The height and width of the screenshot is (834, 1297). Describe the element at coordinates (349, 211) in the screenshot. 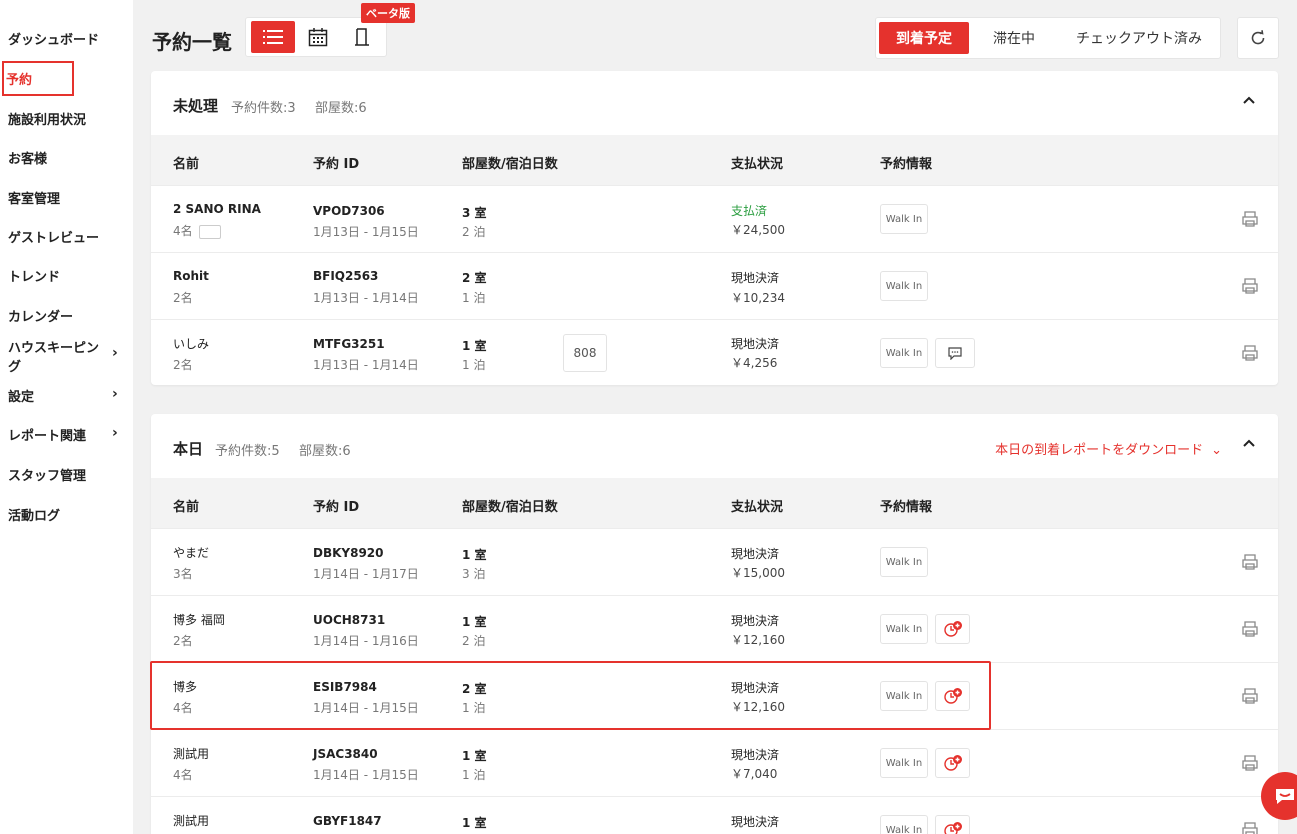

I see `reservation-id: VPOD7306` at that location.